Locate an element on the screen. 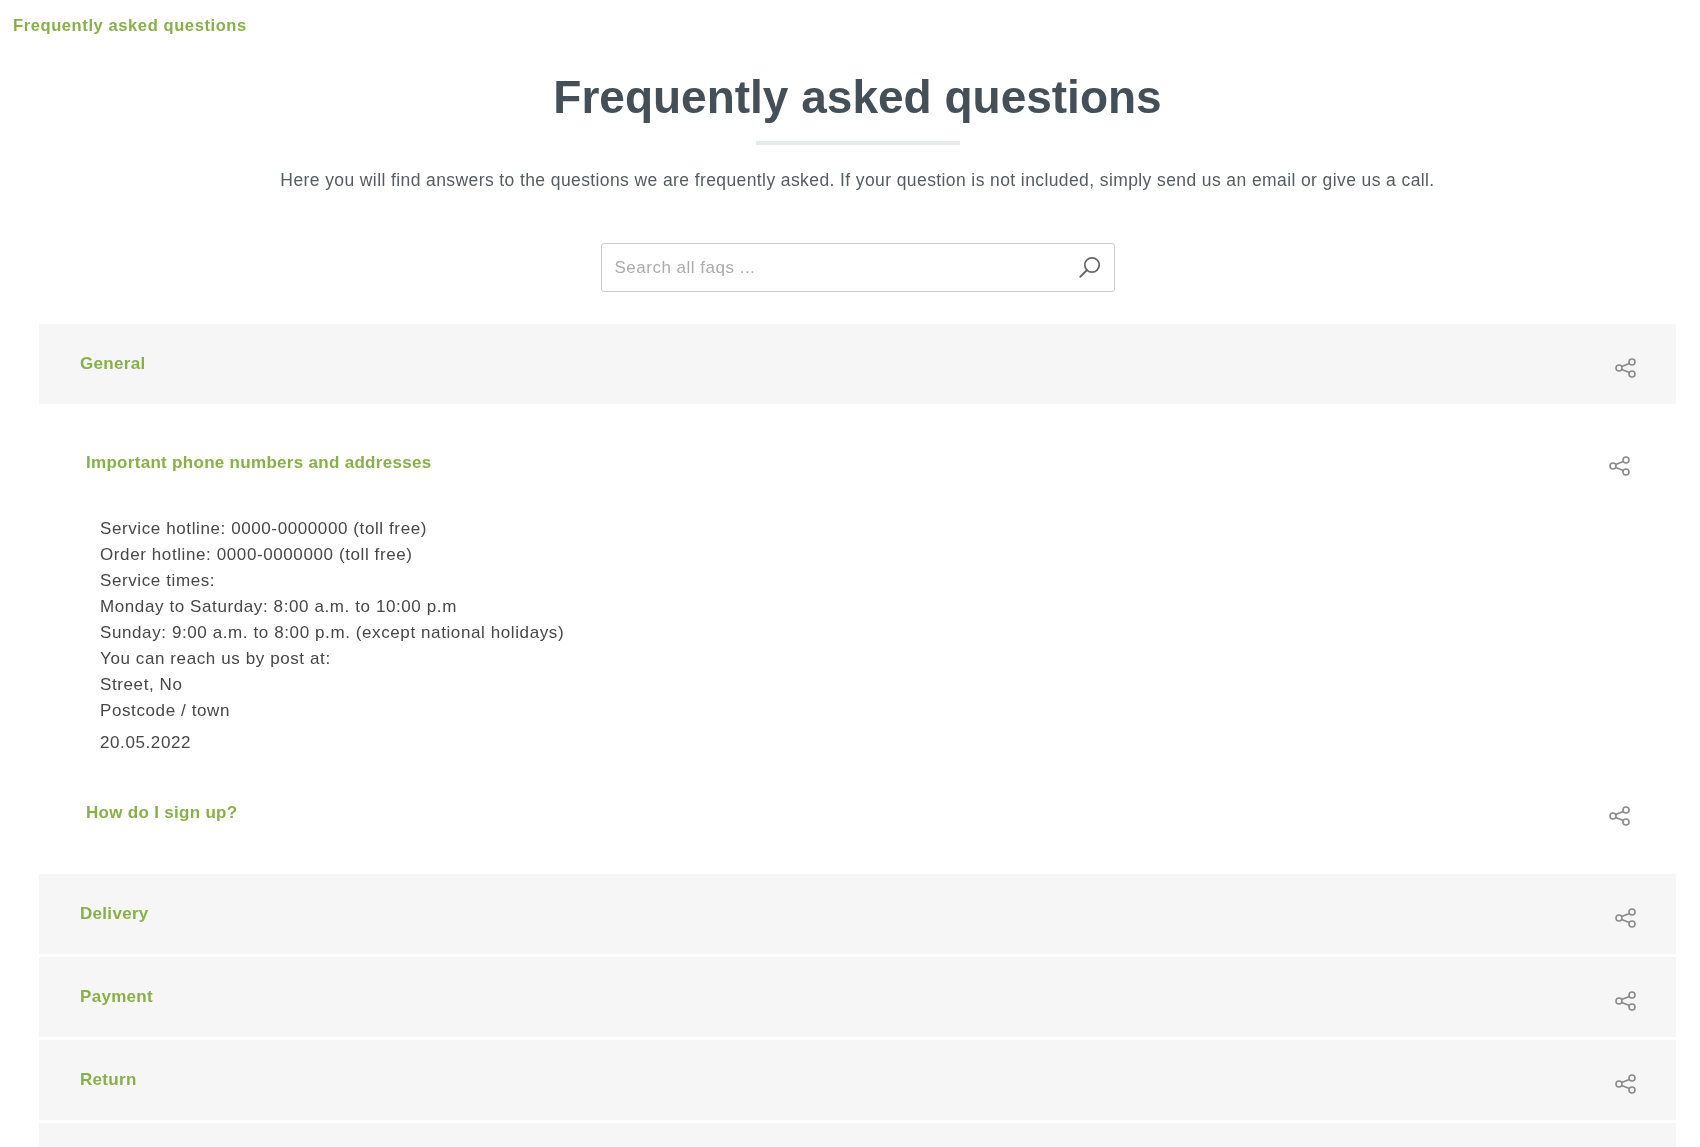 This screenshot has height=1147, width=1700. answer-line: Service times: is located at coordinates (158, 581).